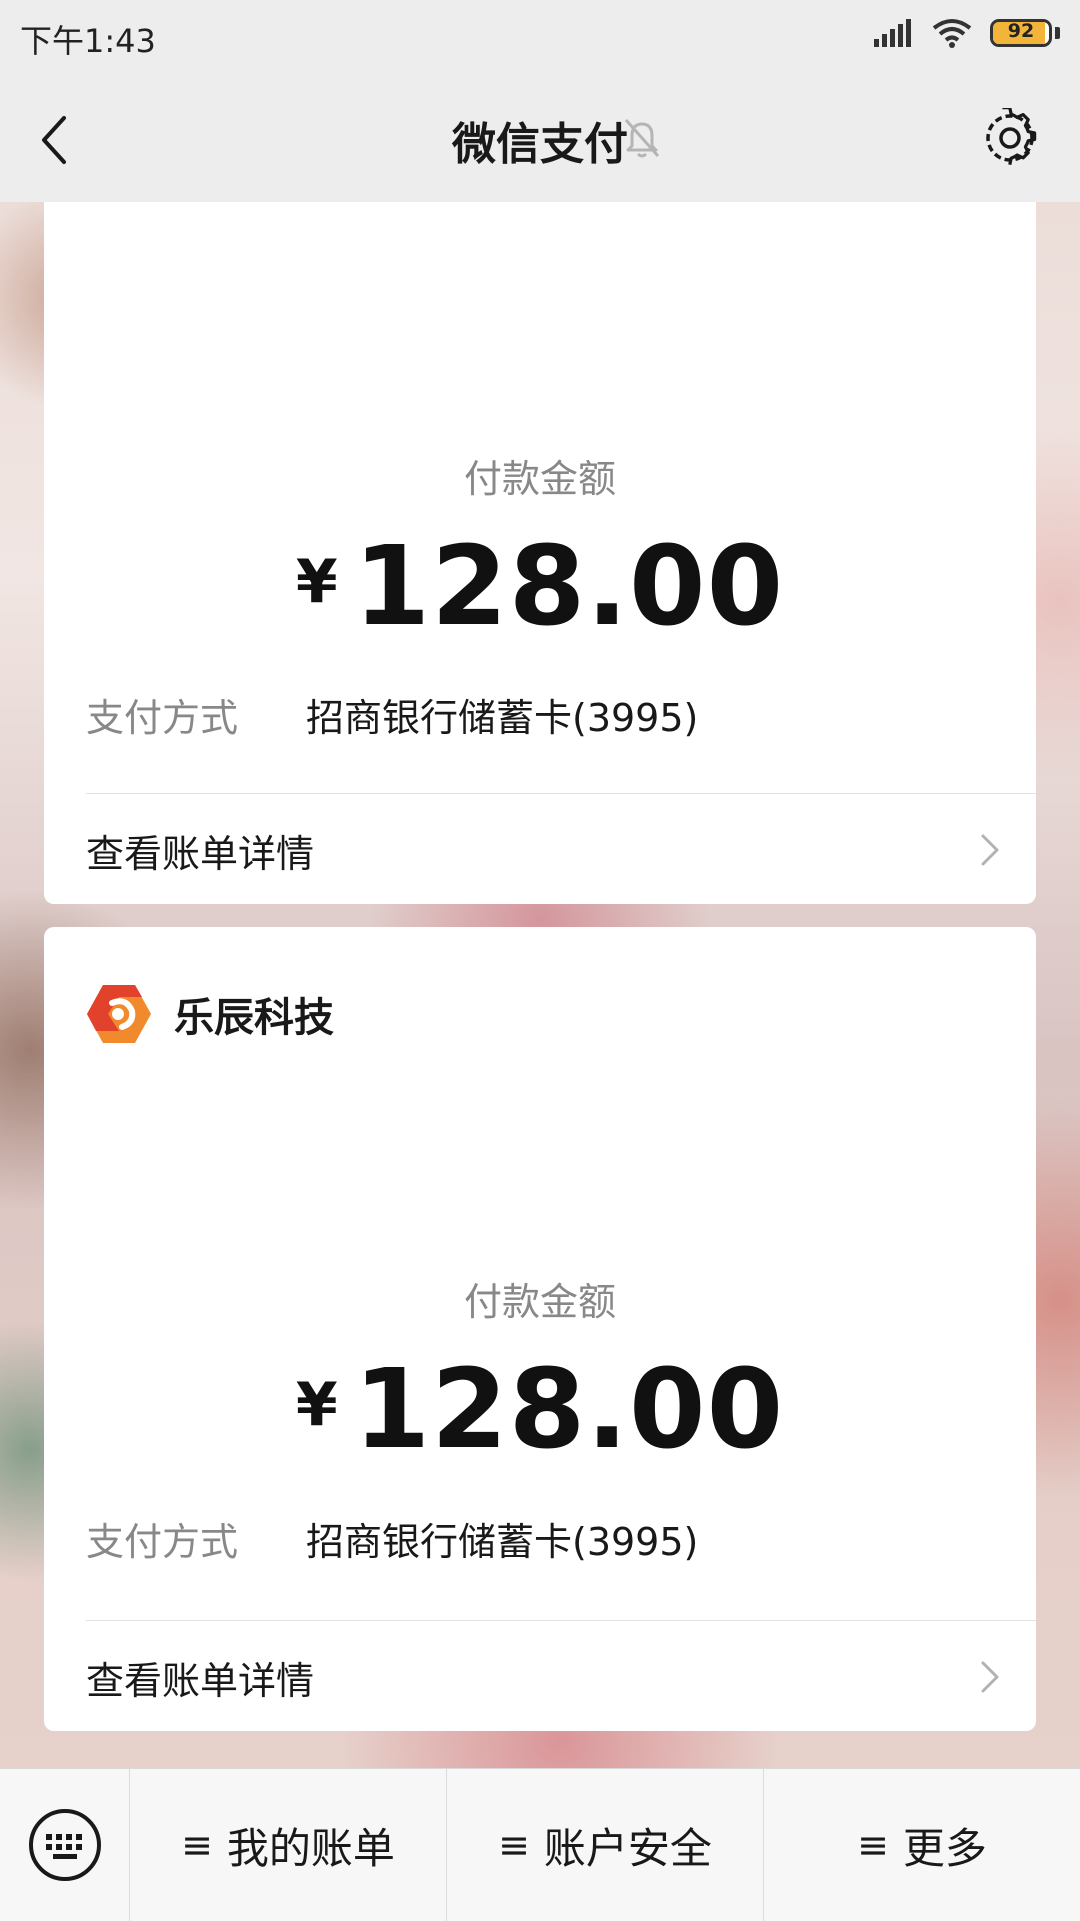  I want to click on battery-tip, so click(1057, 33).